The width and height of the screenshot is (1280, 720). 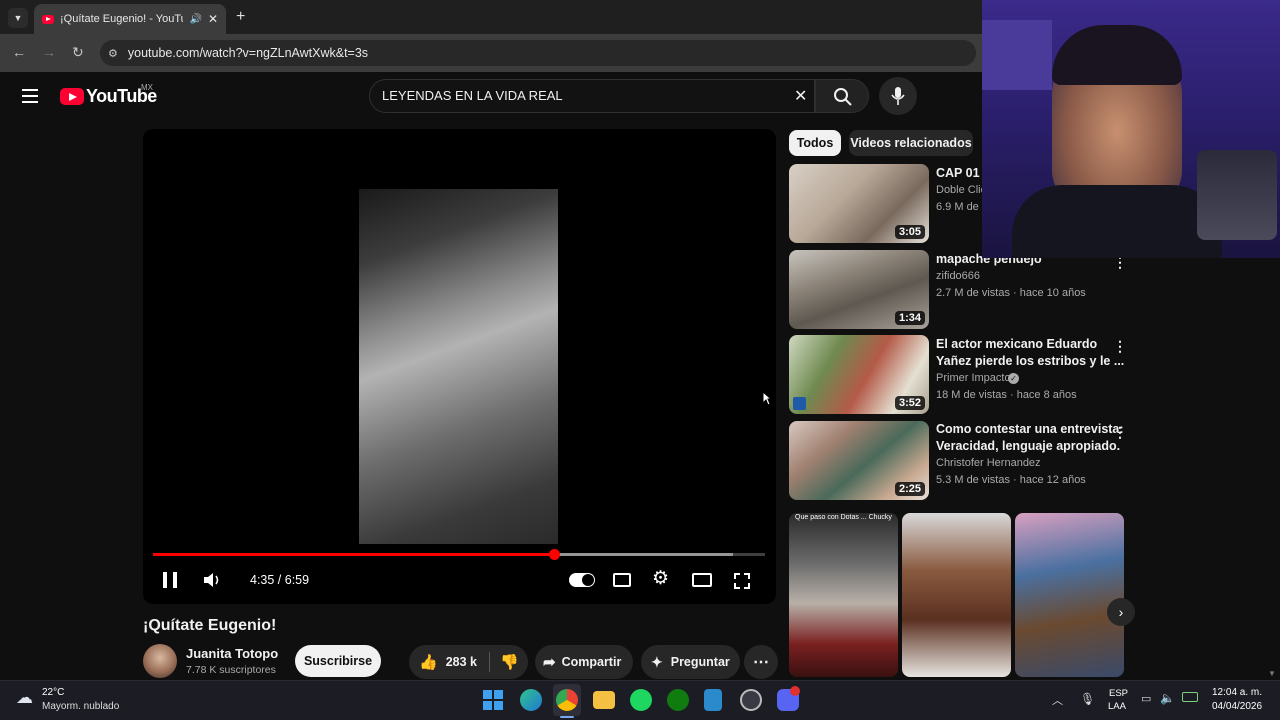 I want to click on xbox-icon, so click(x=678, y=700).